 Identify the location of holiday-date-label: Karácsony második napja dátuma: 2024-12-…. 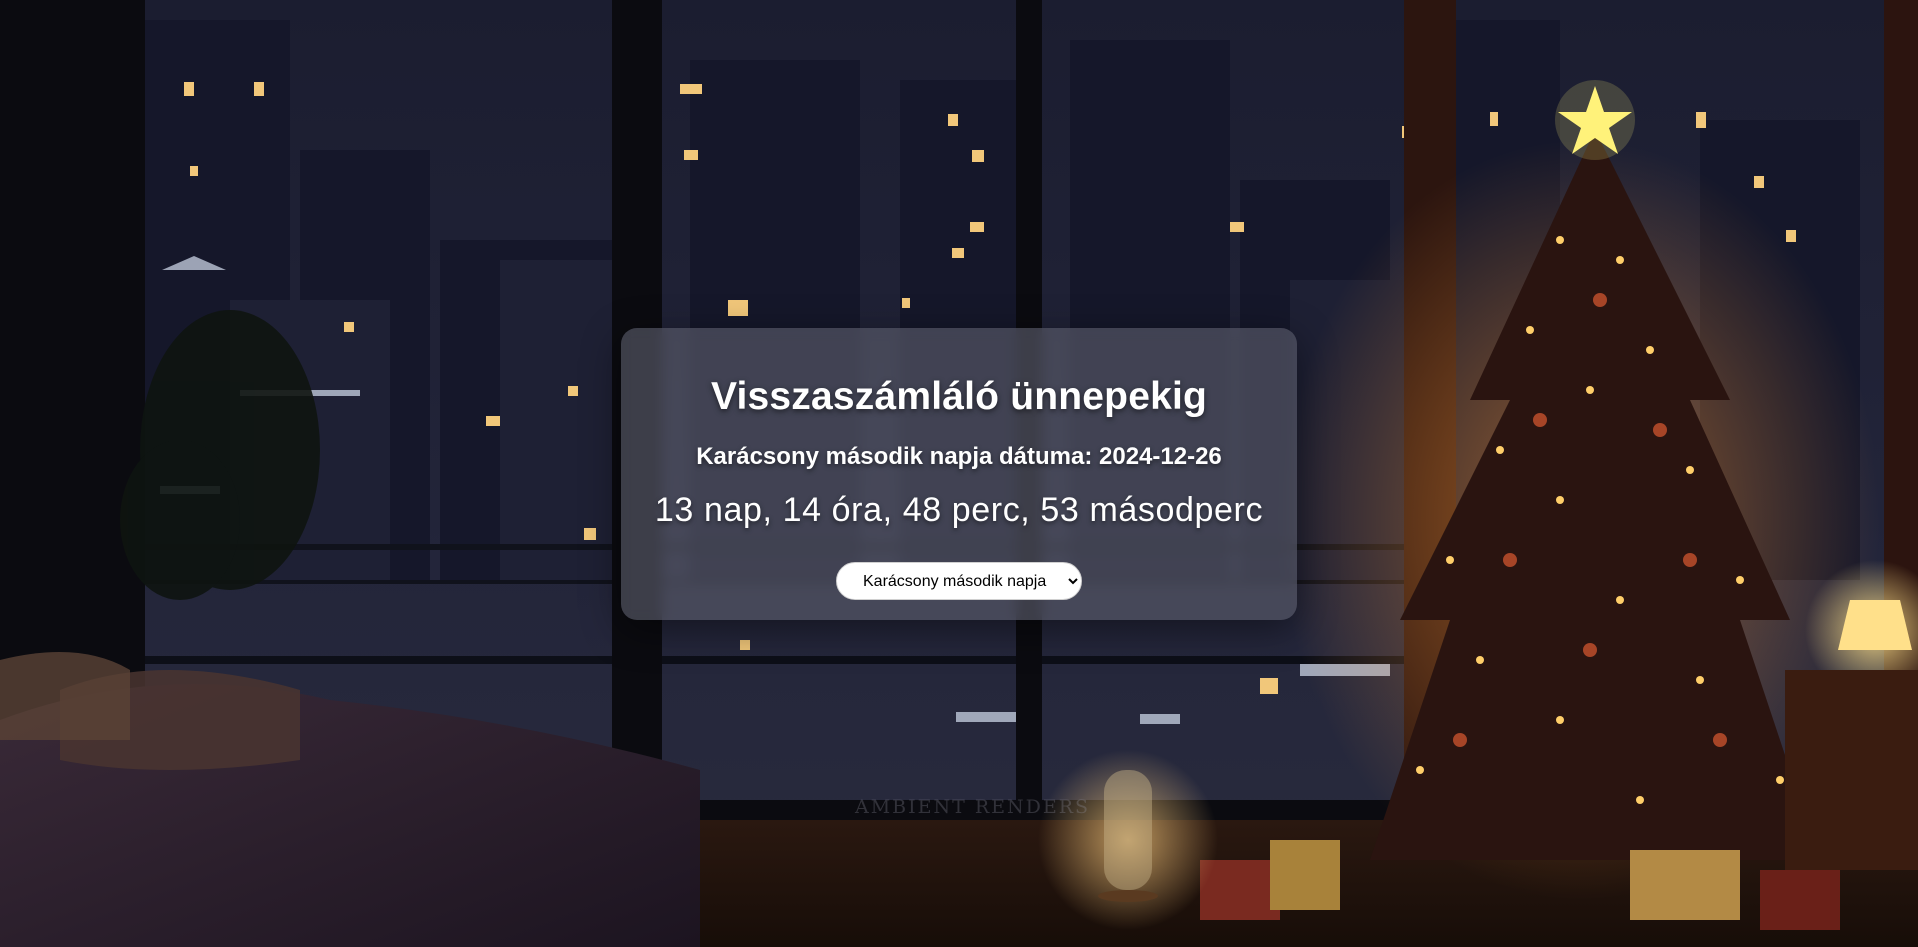
(959, 456).